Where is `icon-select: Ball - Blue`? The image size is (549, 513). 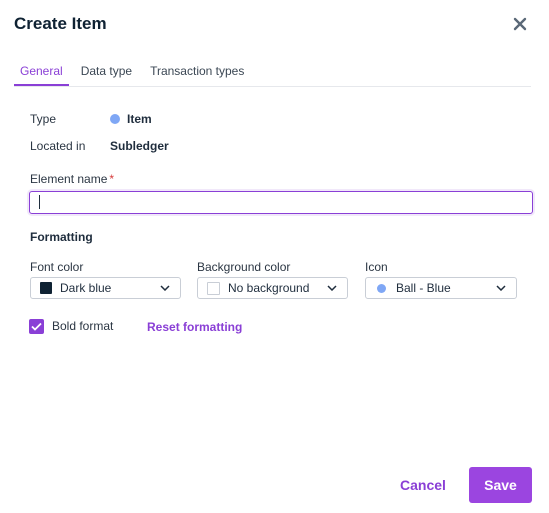
icon-select: Ball - Blue is located at coordinates (441, 288).